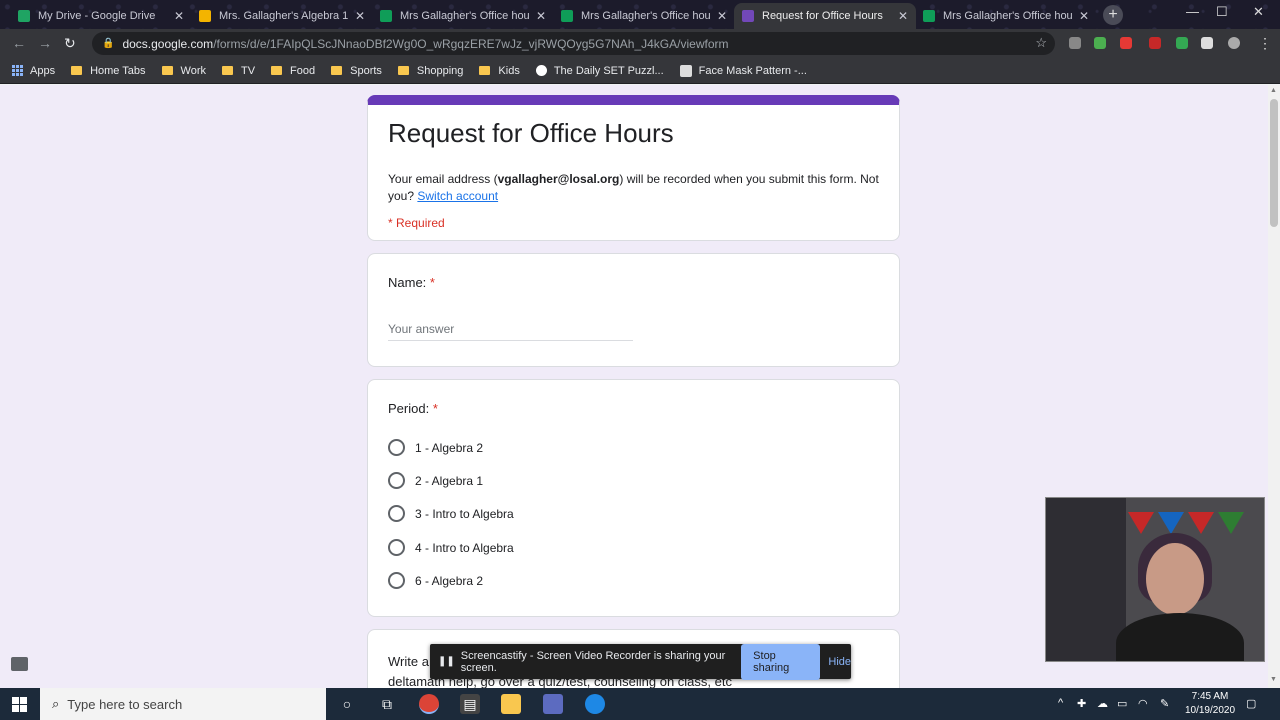  I want to click on tray-chevron-icon: ^, so click(1060, 703).